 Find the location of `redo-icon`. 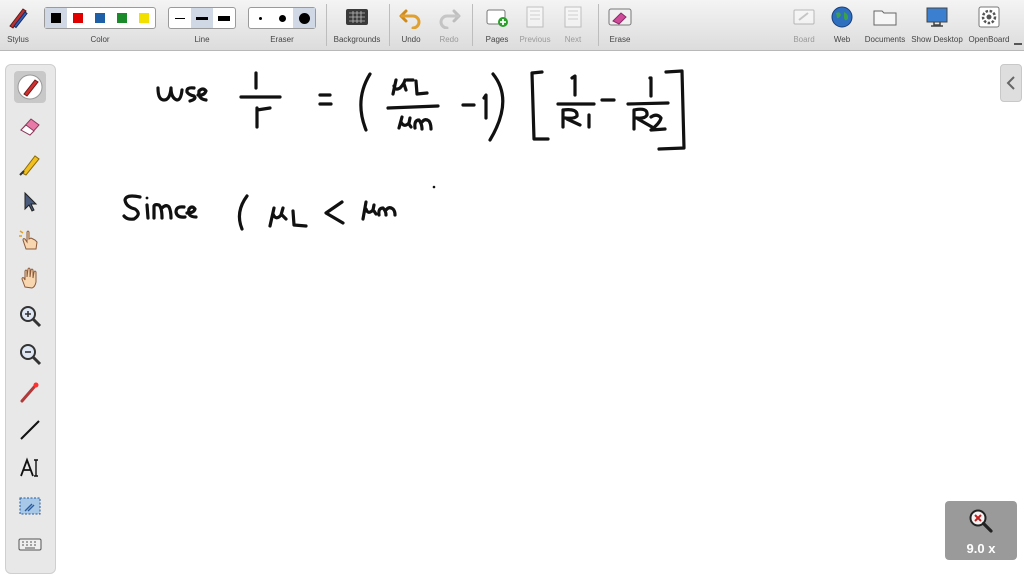

redo-icon is located at coordinates (450, 19).